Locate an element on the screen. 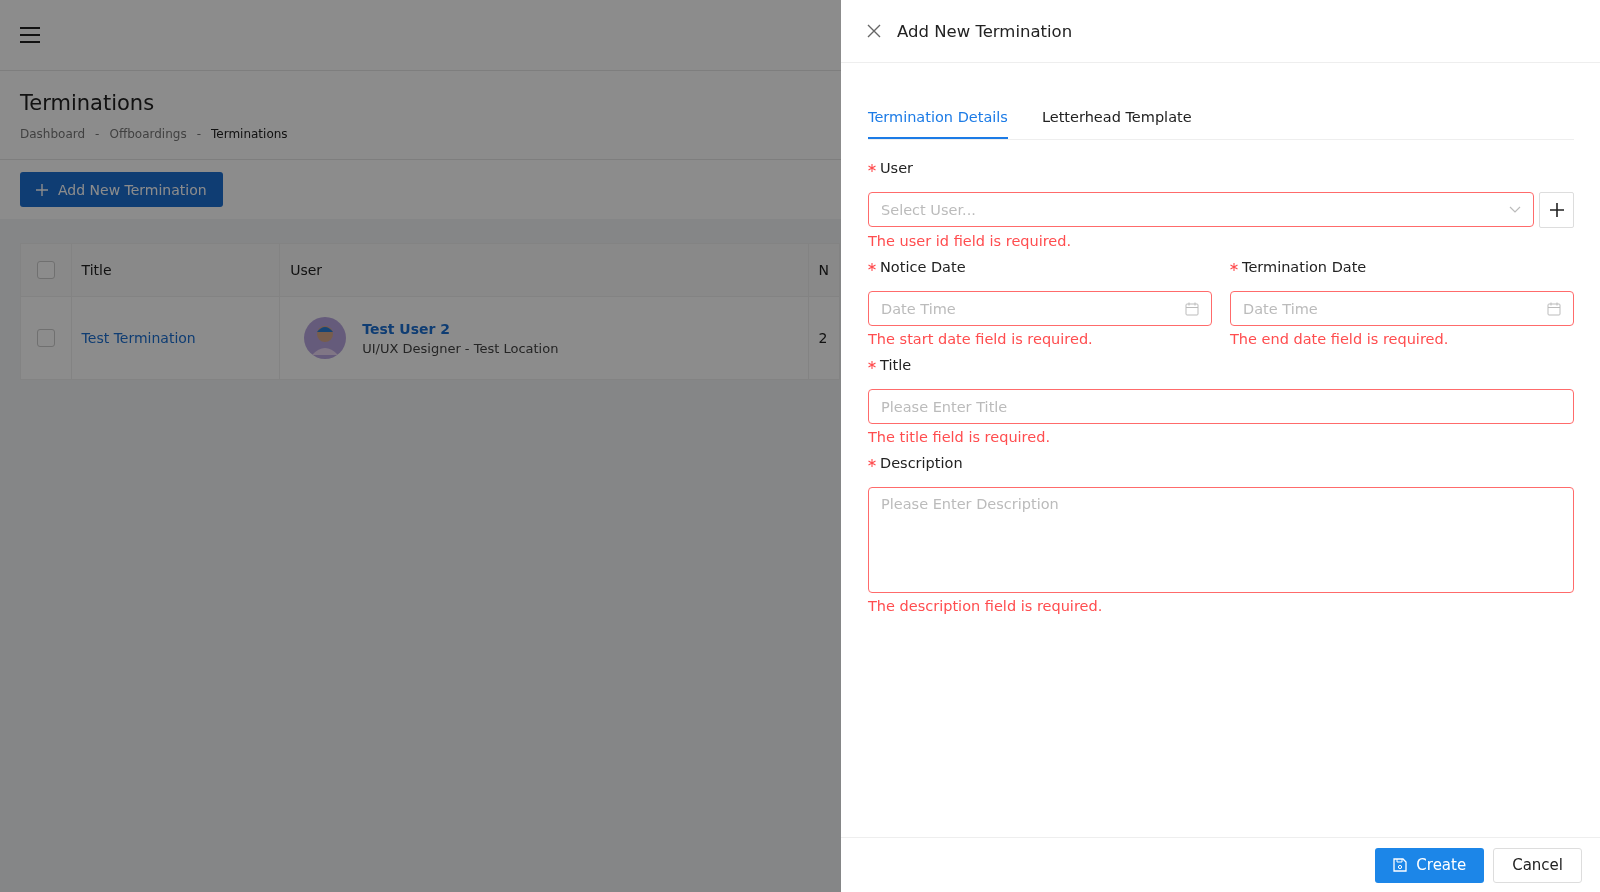  column-header: User is located at coordinates (306, 270).